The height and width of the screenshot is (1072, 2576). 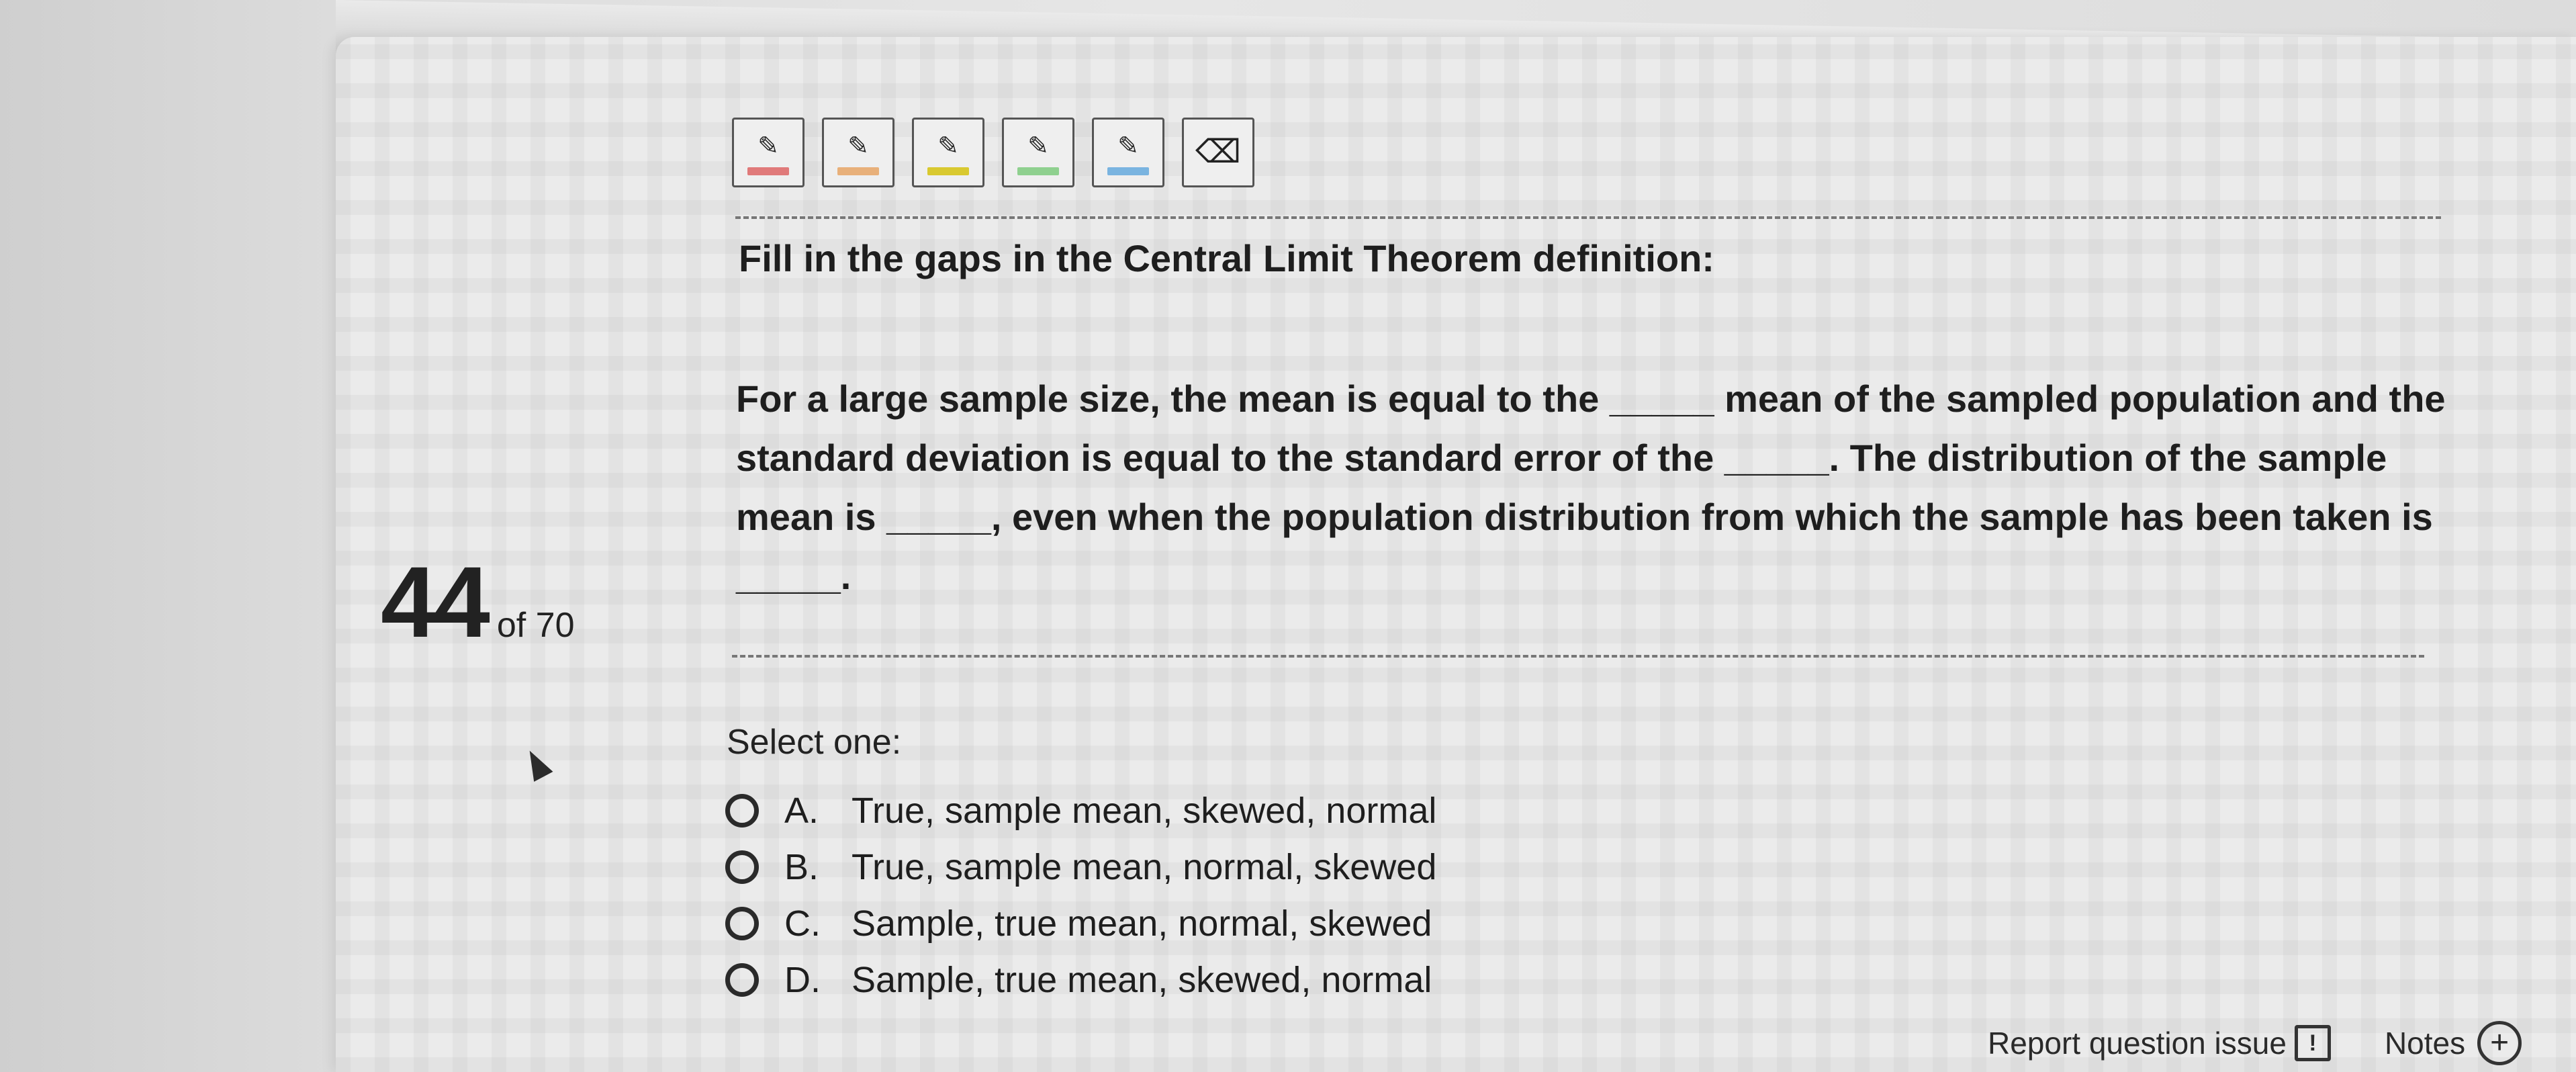 I want to click on report-question-issue-link: Report question issue, so click(x=2137, y=1043).